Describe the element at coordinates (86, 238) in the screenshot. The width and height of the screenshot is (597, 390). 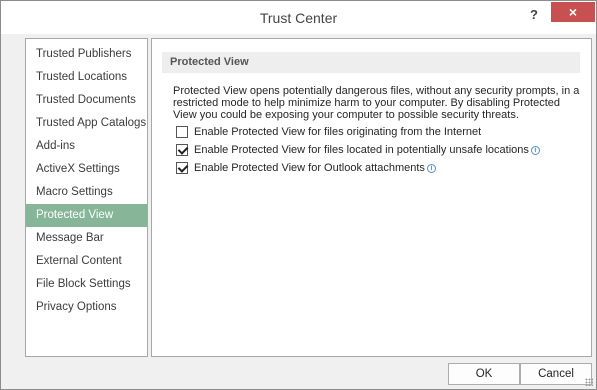
I see `sidebar-item-message-bar: Message Bar` at that location.